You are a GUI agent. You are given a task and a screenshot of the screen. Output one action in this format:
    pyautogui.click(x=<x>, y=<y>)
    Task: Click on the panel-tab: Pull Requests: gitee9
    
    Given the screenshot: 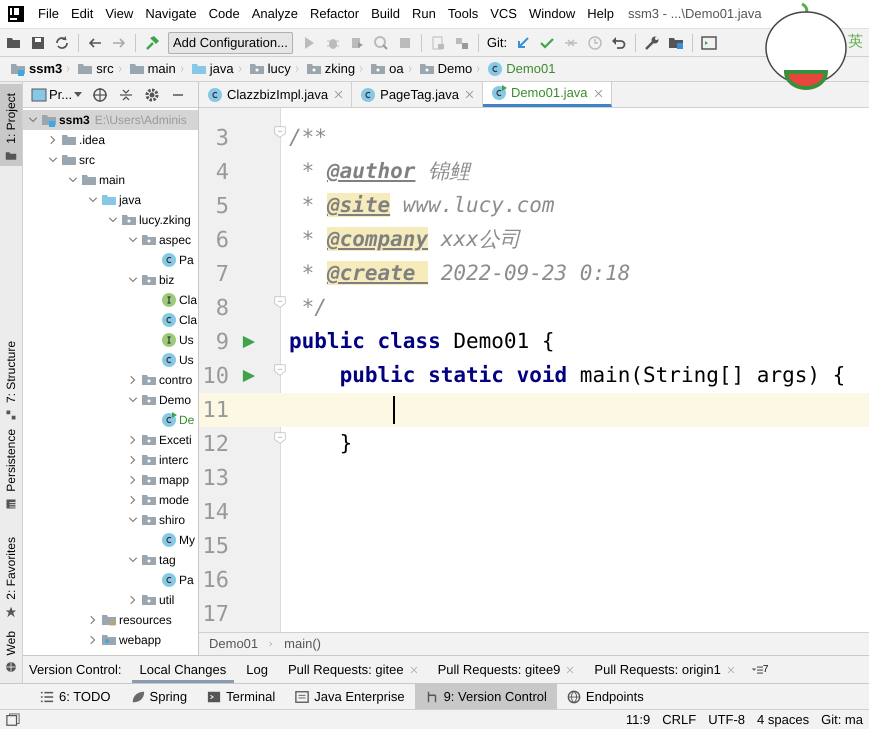 What is the action you would take?
    pyautogui.click(x=506, y=669)
    